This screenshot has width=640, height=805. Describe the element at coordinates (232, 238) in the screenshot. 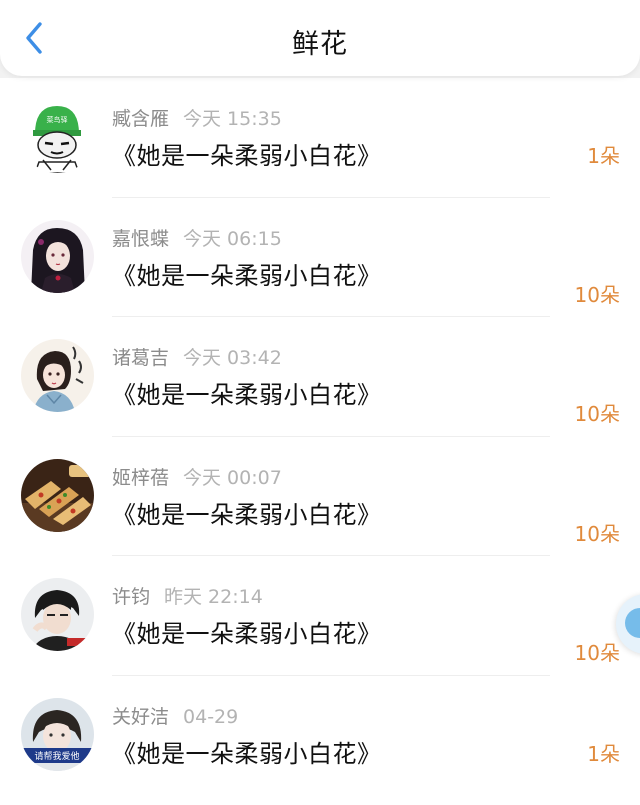

I see `send-time: 今天 06:15` at that location.